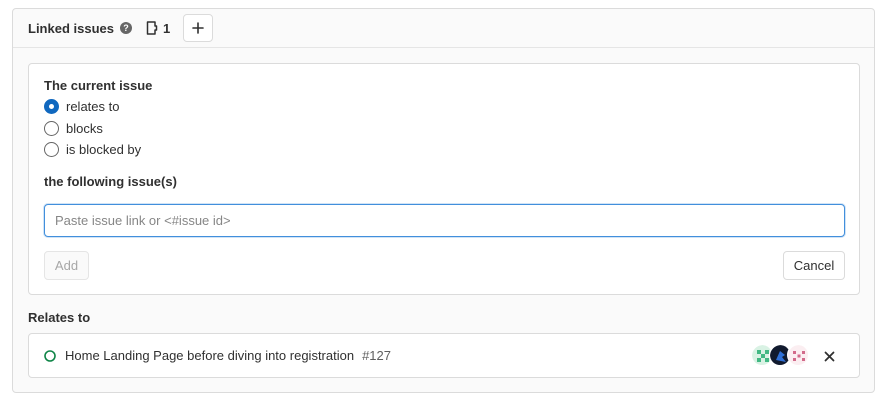  I want to click on question-circle-icon: ?, so click(125, 28).